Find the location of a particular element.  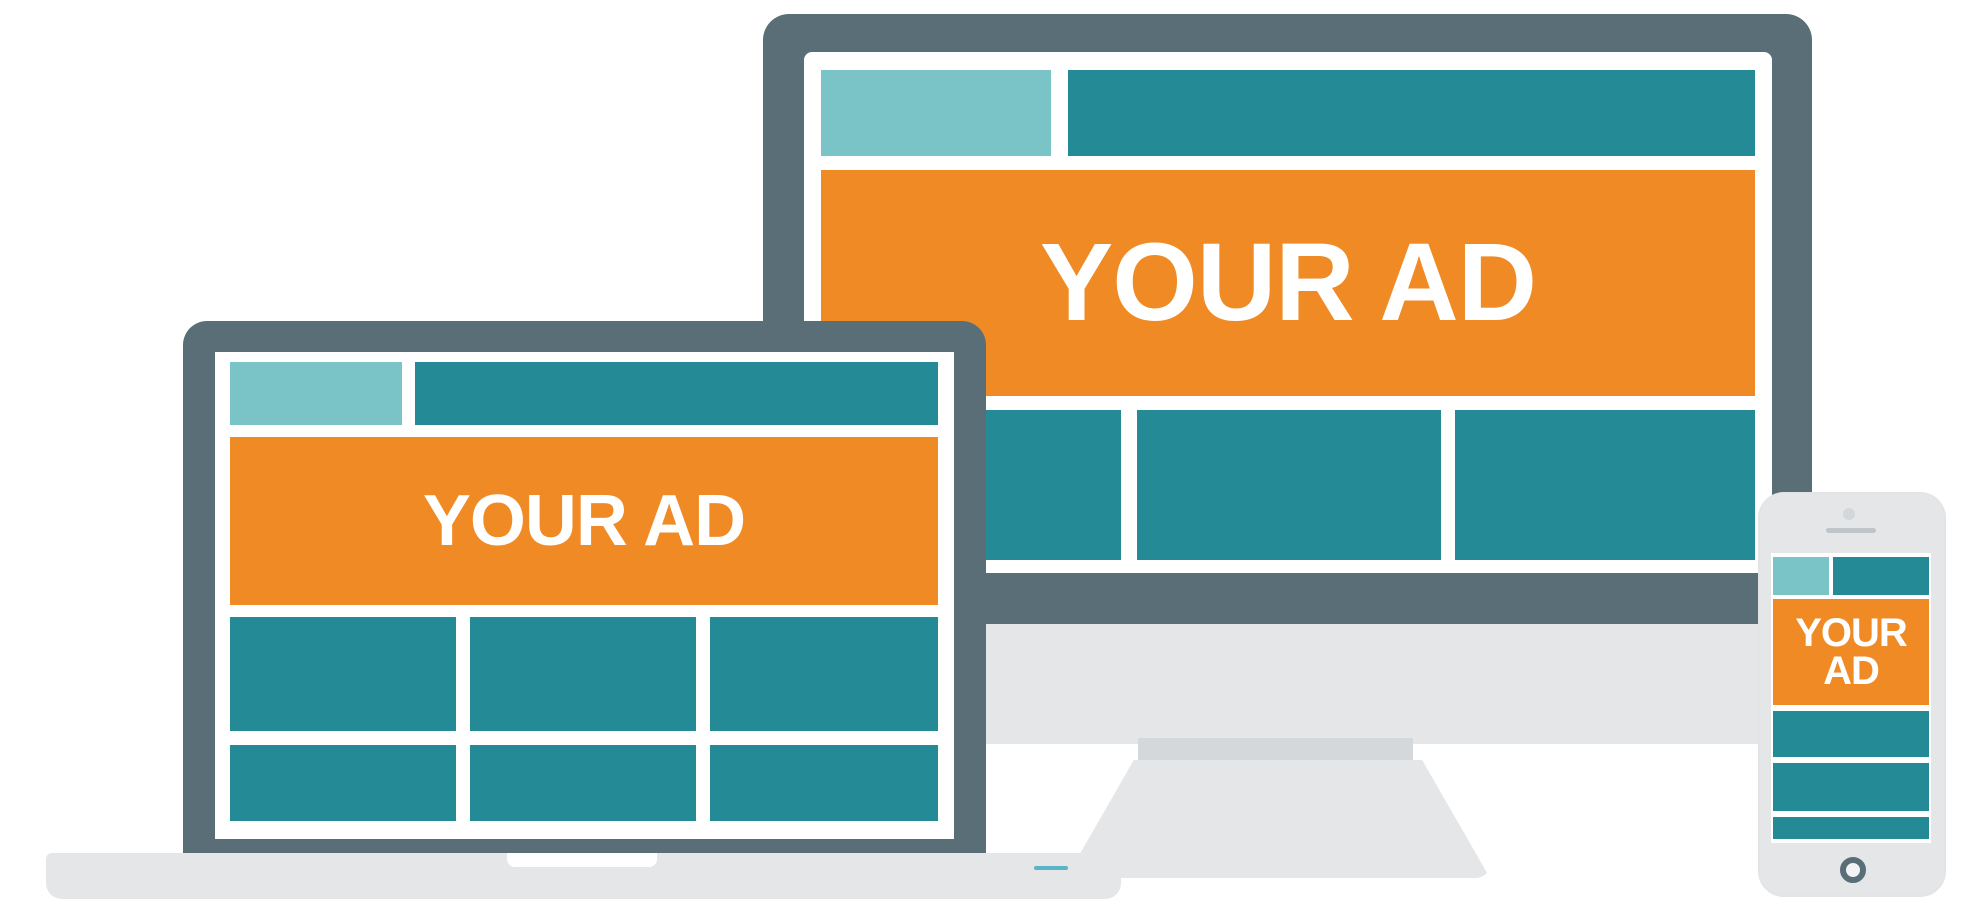

phone-ad-banner: YOUR AD is located at coordinates (1851, 652).